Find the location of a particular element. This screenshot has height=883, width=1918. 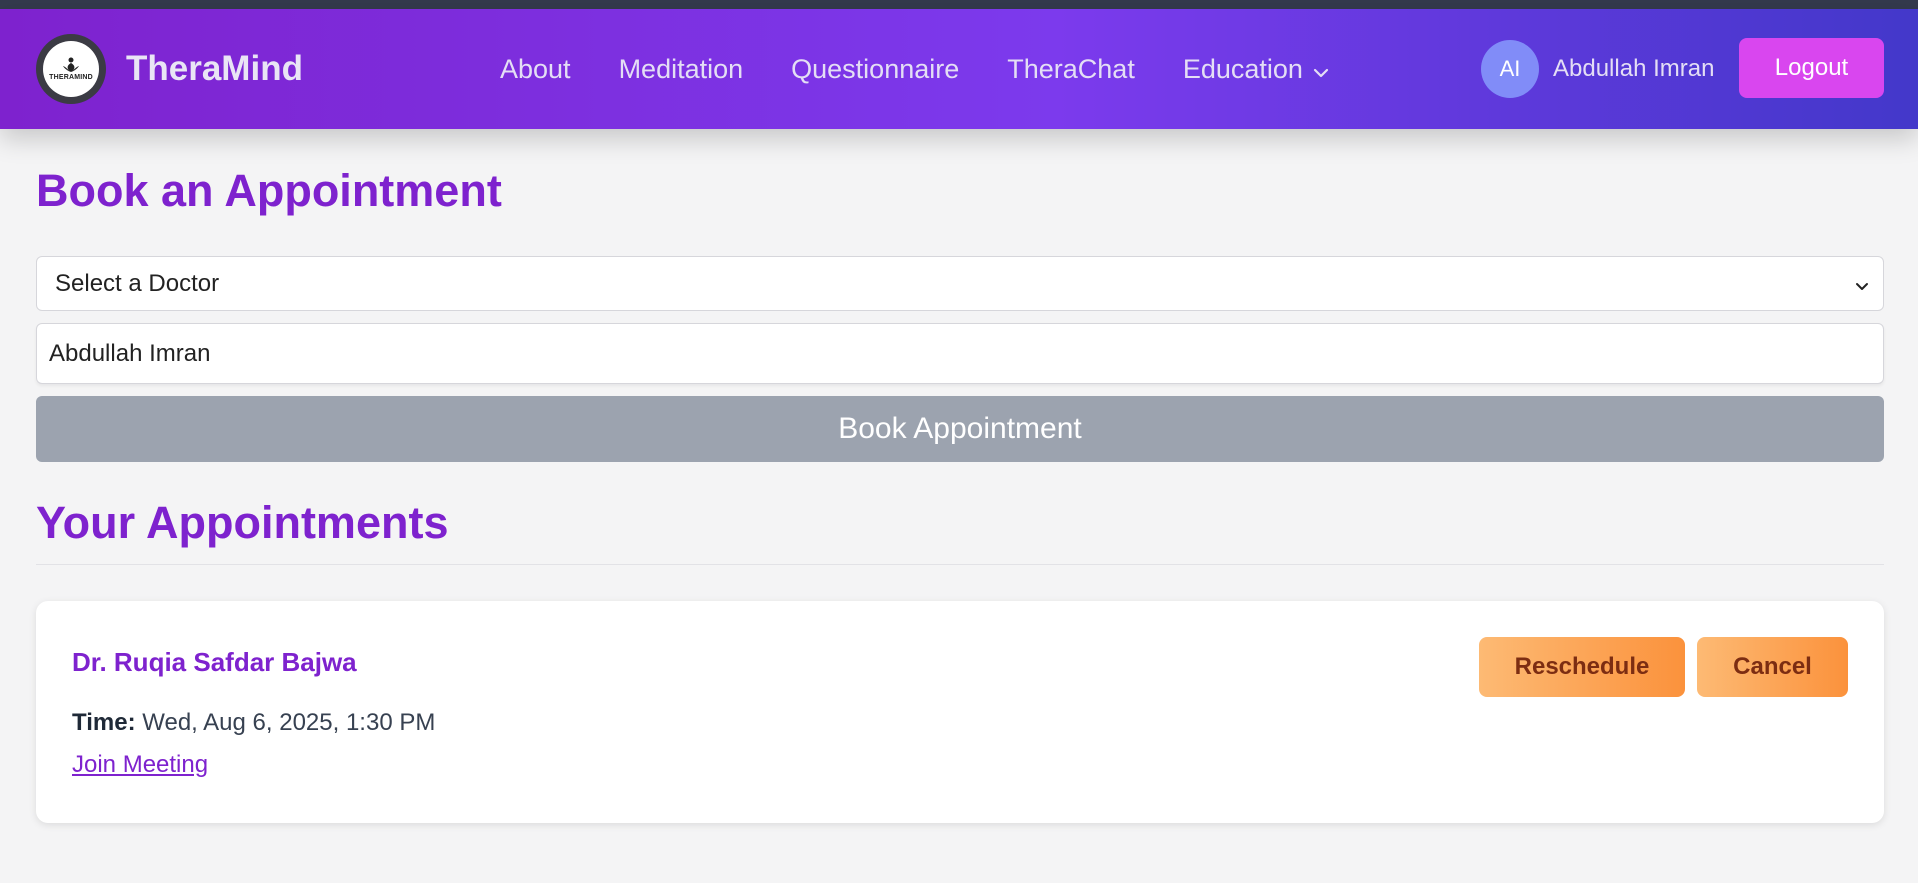

nav-about: About is located at coordinates (535, 69).